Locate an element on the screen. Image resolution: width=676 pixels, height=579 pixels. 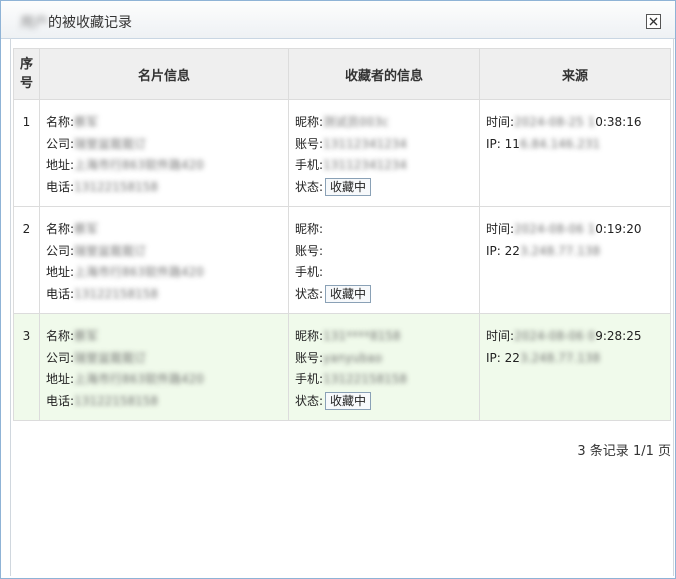
collector-nickname-line: 昵称:131****8158 is located at coordinates (387, 337).